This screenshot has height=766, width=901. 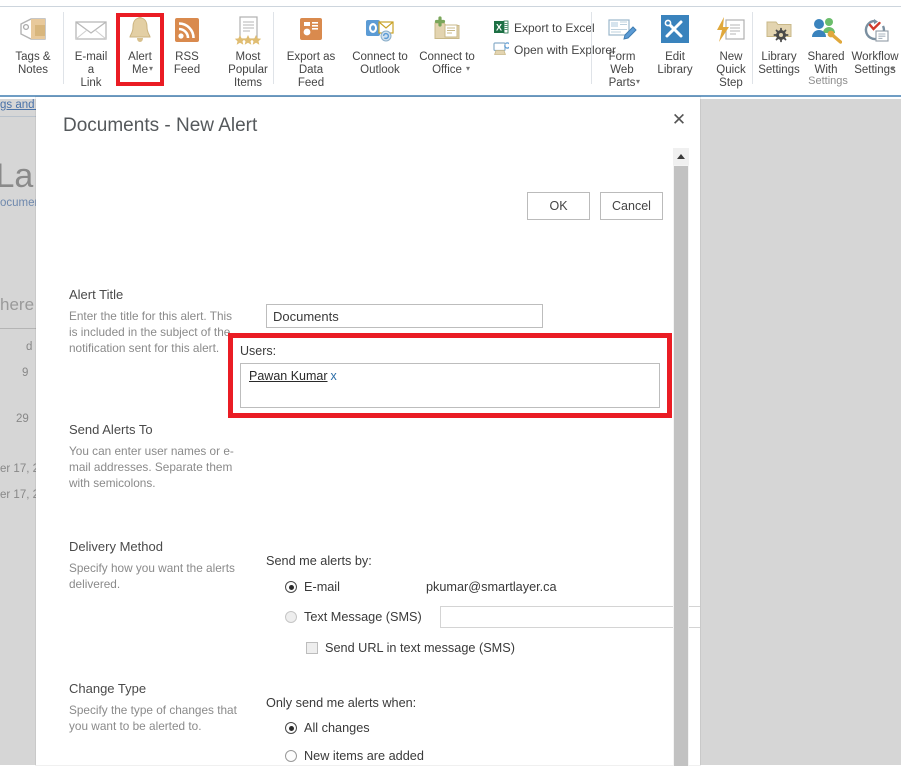 What do you see at coordinates (502, 50) in the screenshot?
I see `explorer-icon` at bounding box center [502, 50].